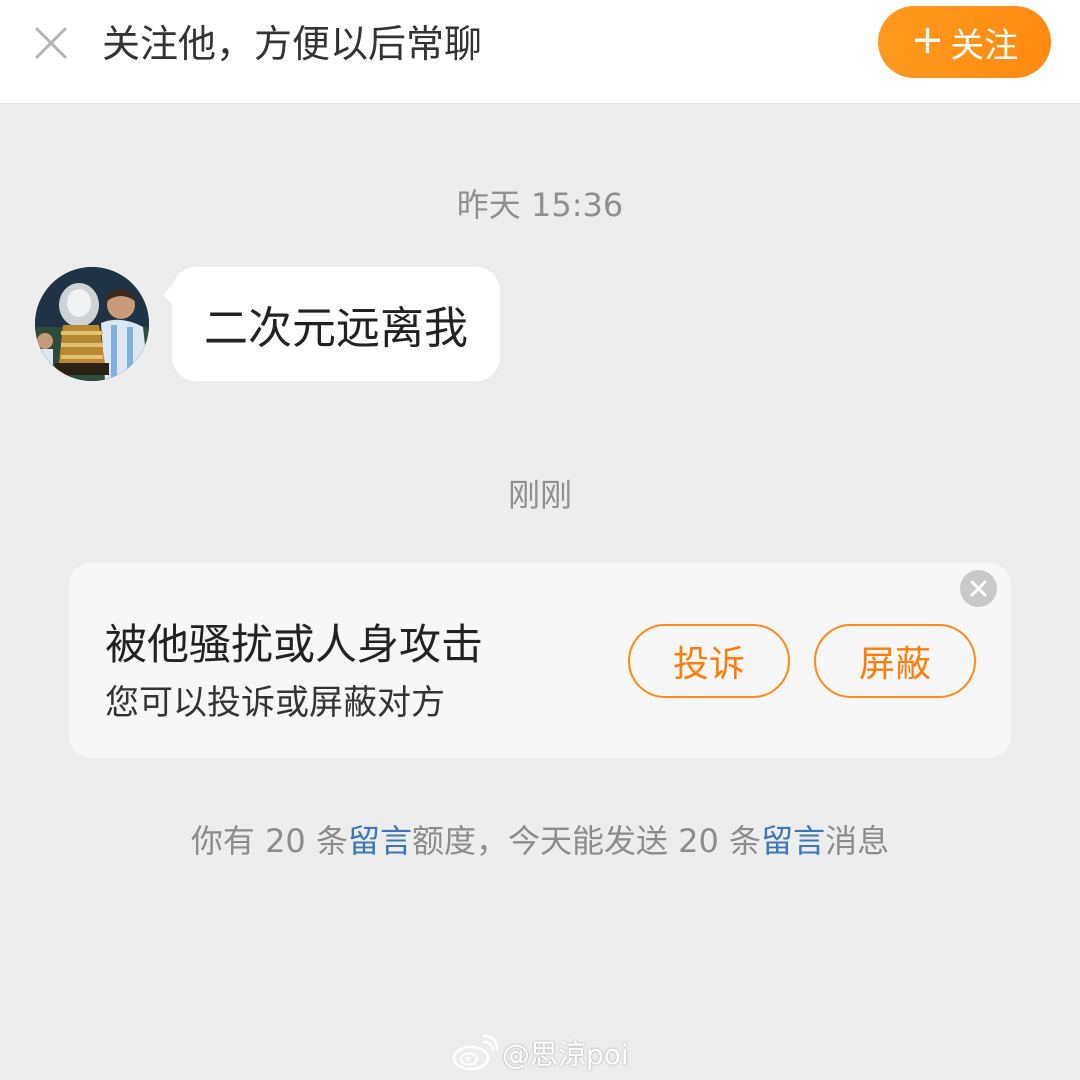 Image resolution: width=1080 pixels, height=1080 pixels. I want to click on message-quota-text: 你有 20 条留言额度，今天能发送 20 条留言消息, so click(540, 839).